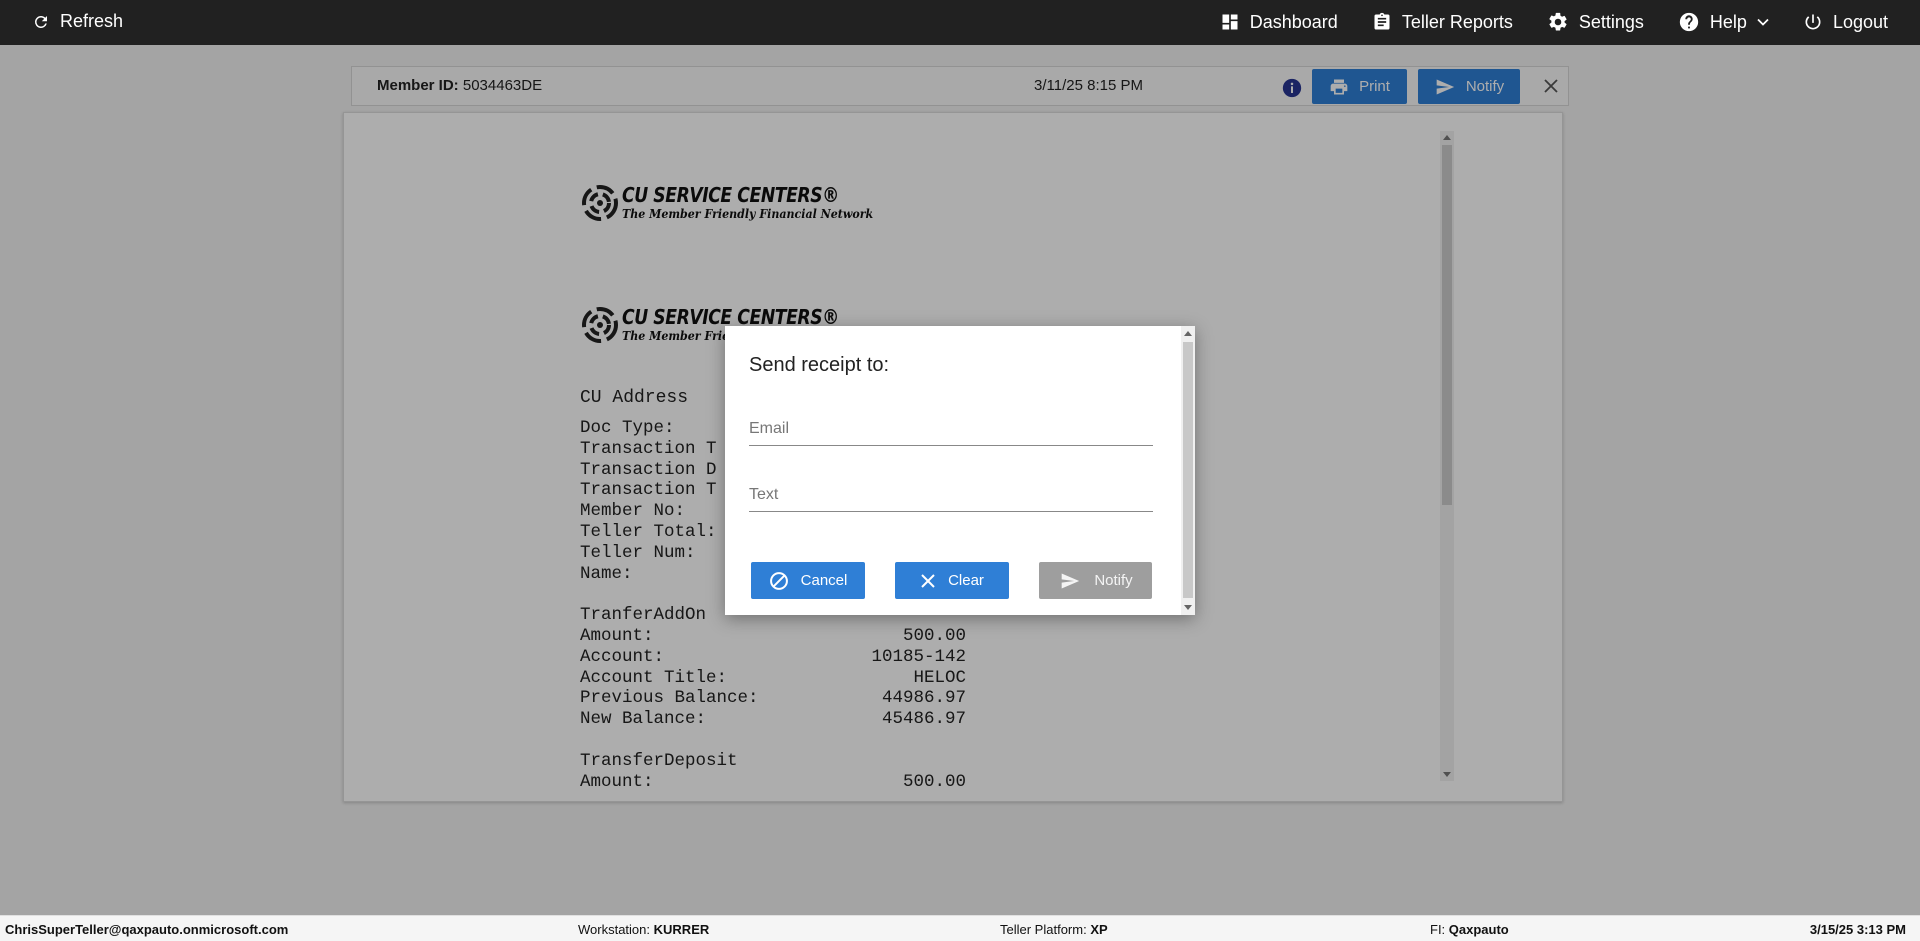 Image resolution: width=1920 pixels, height=941 pixels. What do you see at coordinates (1813, 22) in the screenshot?
I see `power-icon` at bounding box center [1813, 22].